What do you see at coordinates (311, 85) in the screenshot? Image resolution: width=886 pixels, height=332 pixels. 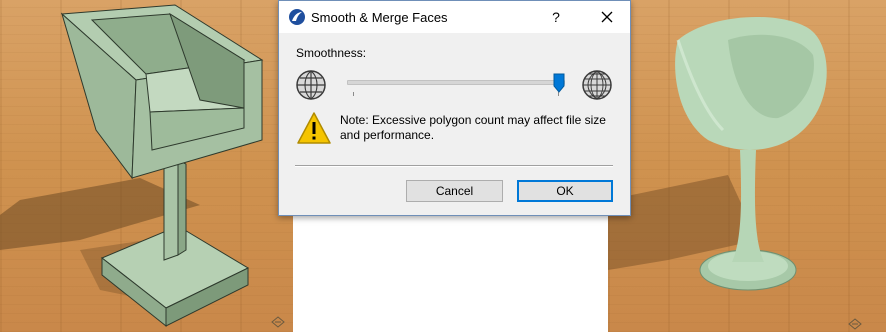 I see `globe-low-poly-icon` at bounding box center [311, 85].